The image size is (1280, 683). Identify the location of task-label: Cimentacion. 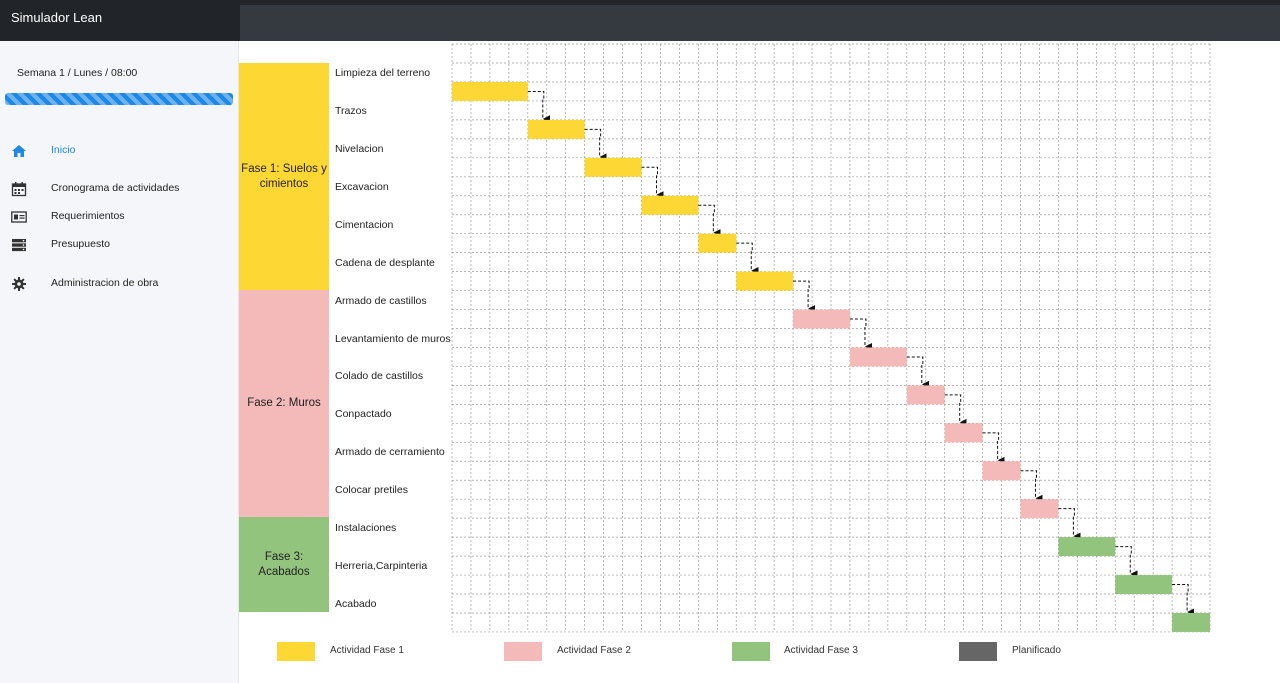
(364, 224).